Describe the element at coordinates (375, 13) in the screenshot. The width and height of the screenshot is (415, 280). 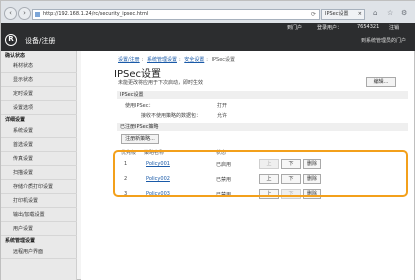
I see `home-icon: ⌂` at that location.